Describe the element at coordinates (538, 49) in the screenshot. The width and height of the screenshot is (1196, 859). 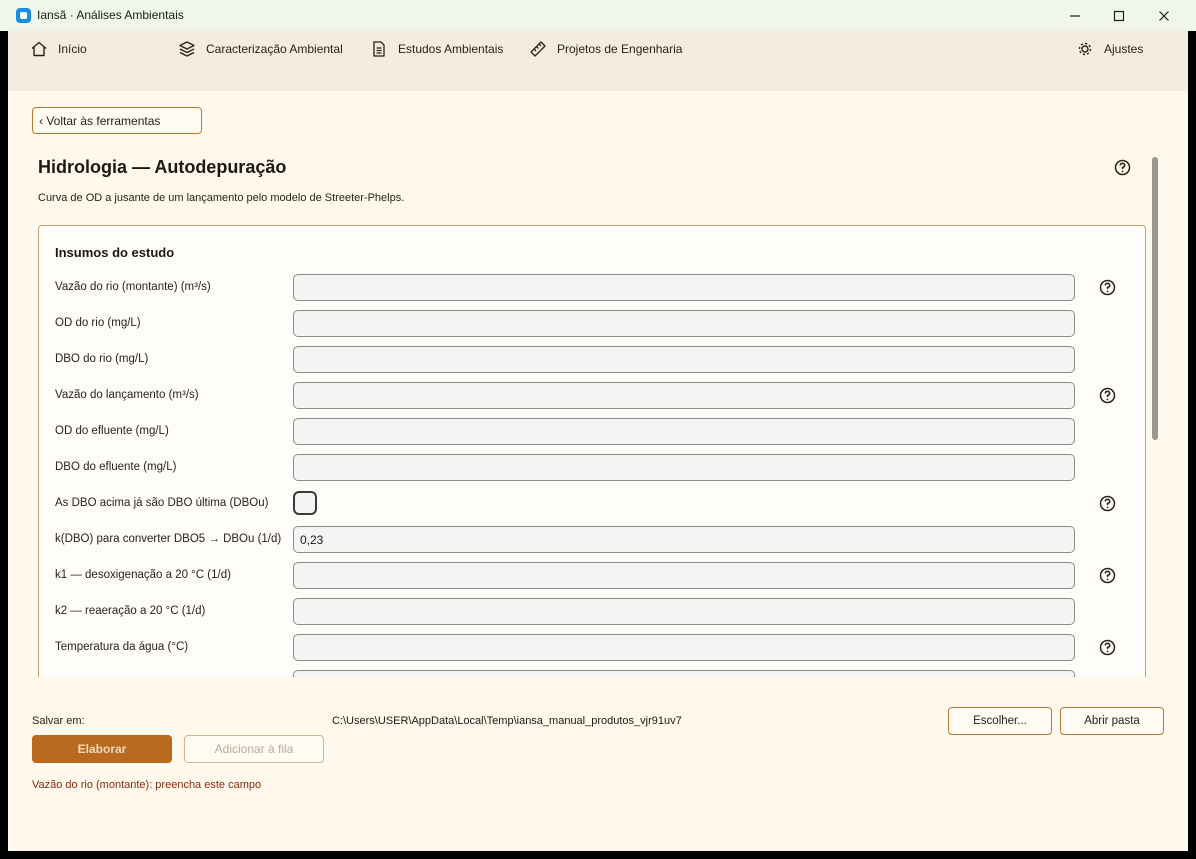
I see `ruler-icon` at that location.